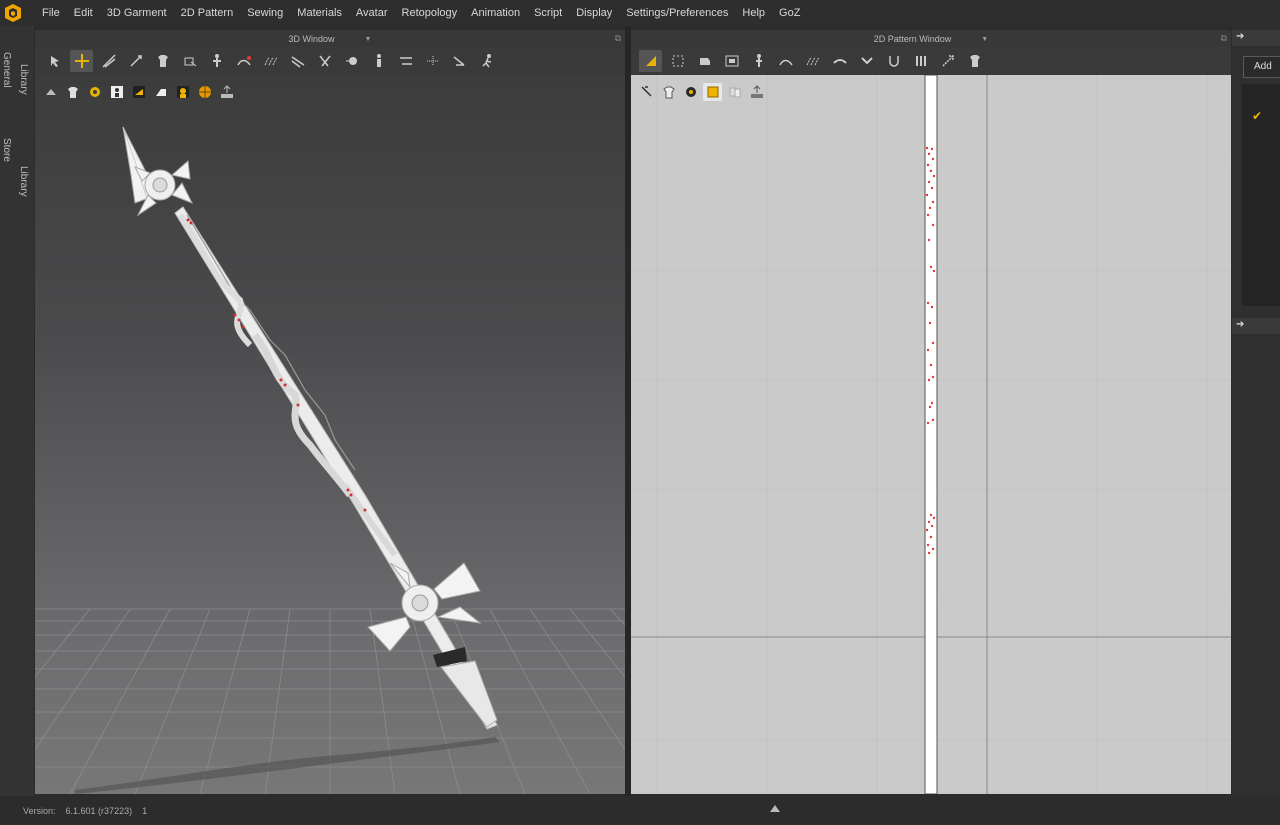  Describe the element at coordinates (486, 61) in the screenshot. I see `avatar-pose-icon` at that location.